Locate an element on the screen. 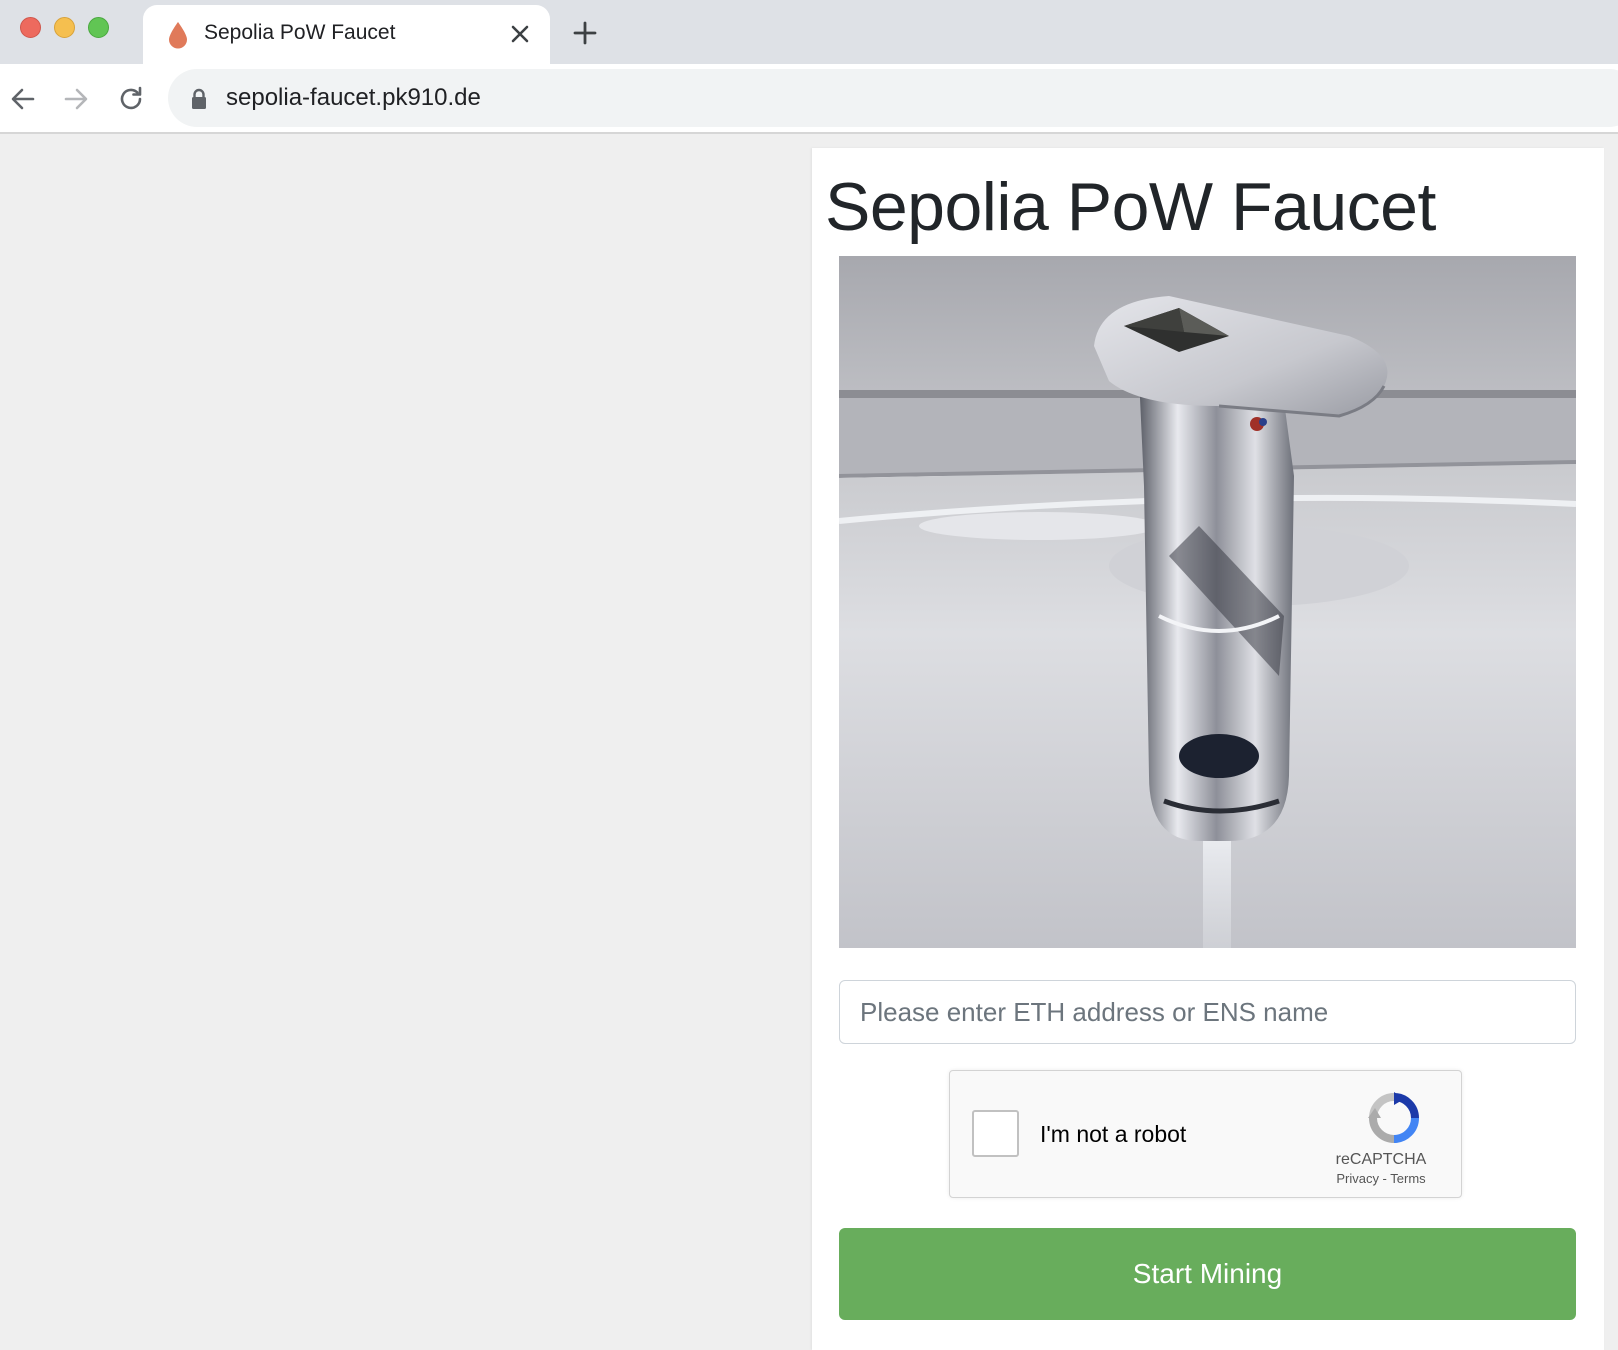  window-minimize-button is located at coordinates (64, 27).